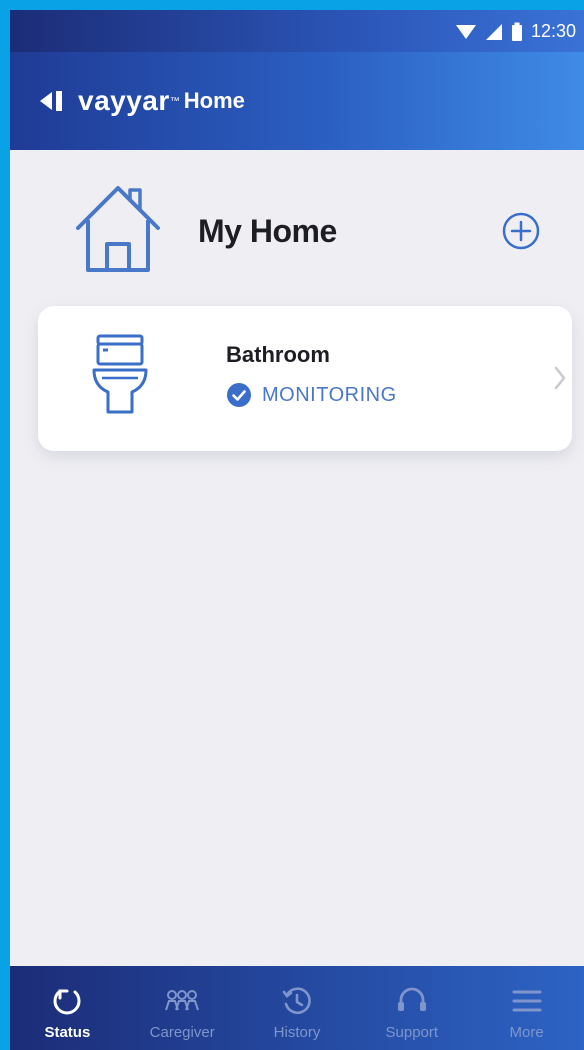  I want to click on chevron-right-icon, so click(560, 378).